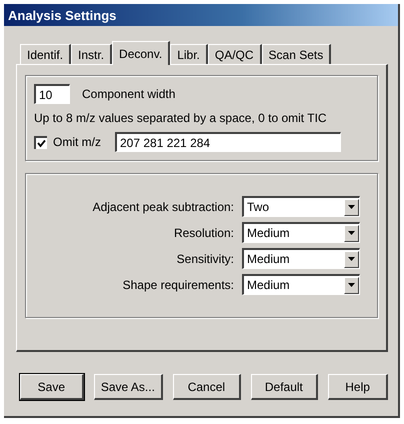  What do you see at coordinates (235, 54) in the screenshot?
I see `tab: QA/QC` at bounding box center [235, 54].